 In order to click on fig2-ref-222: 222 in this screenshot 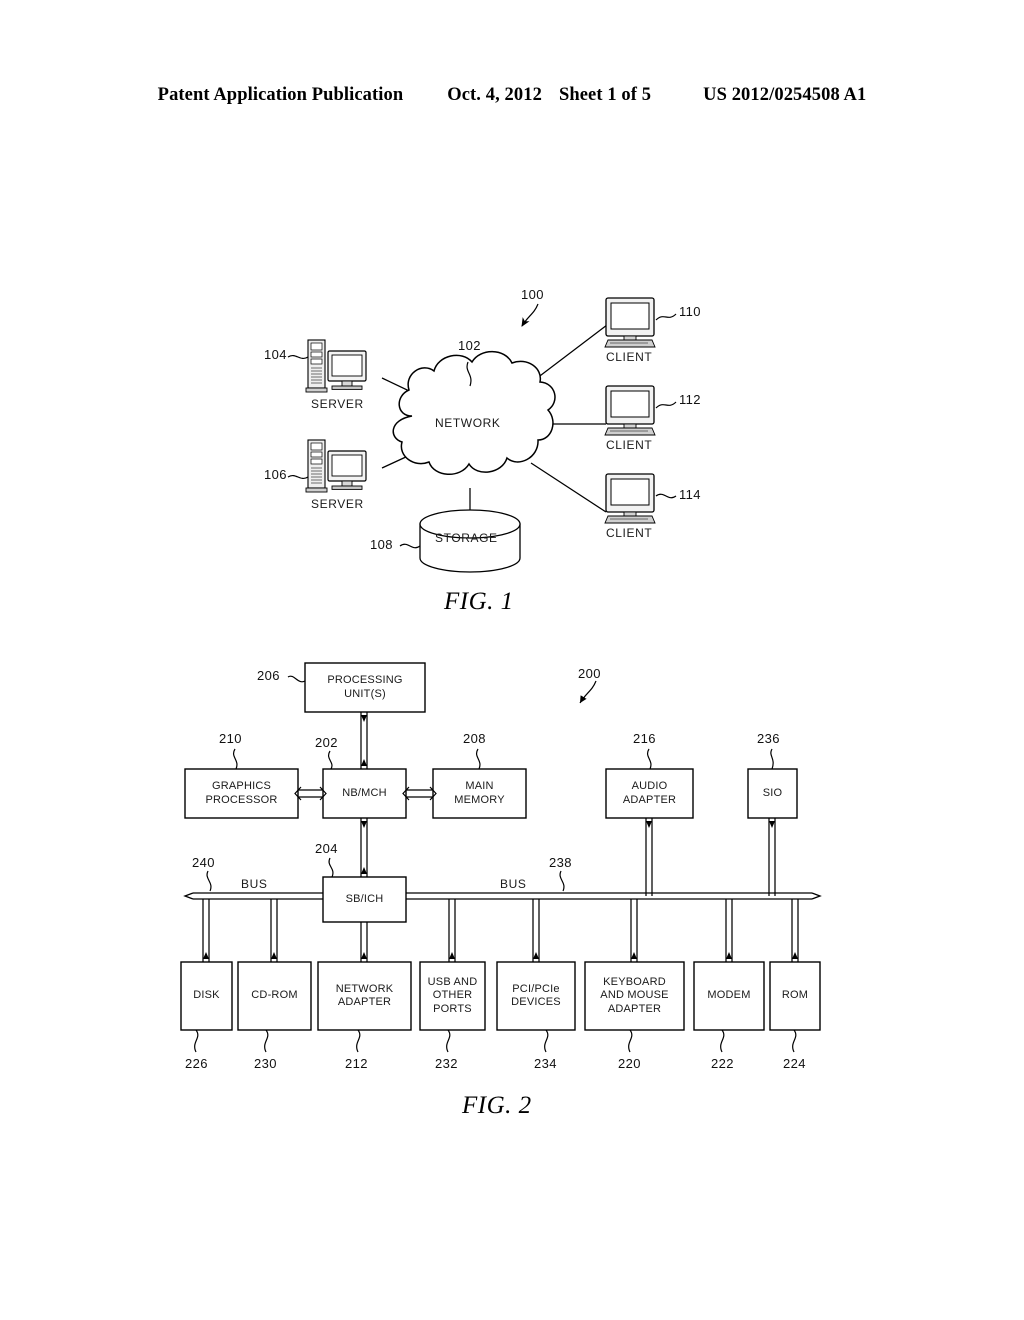, I will do `click(722, 1063)`.